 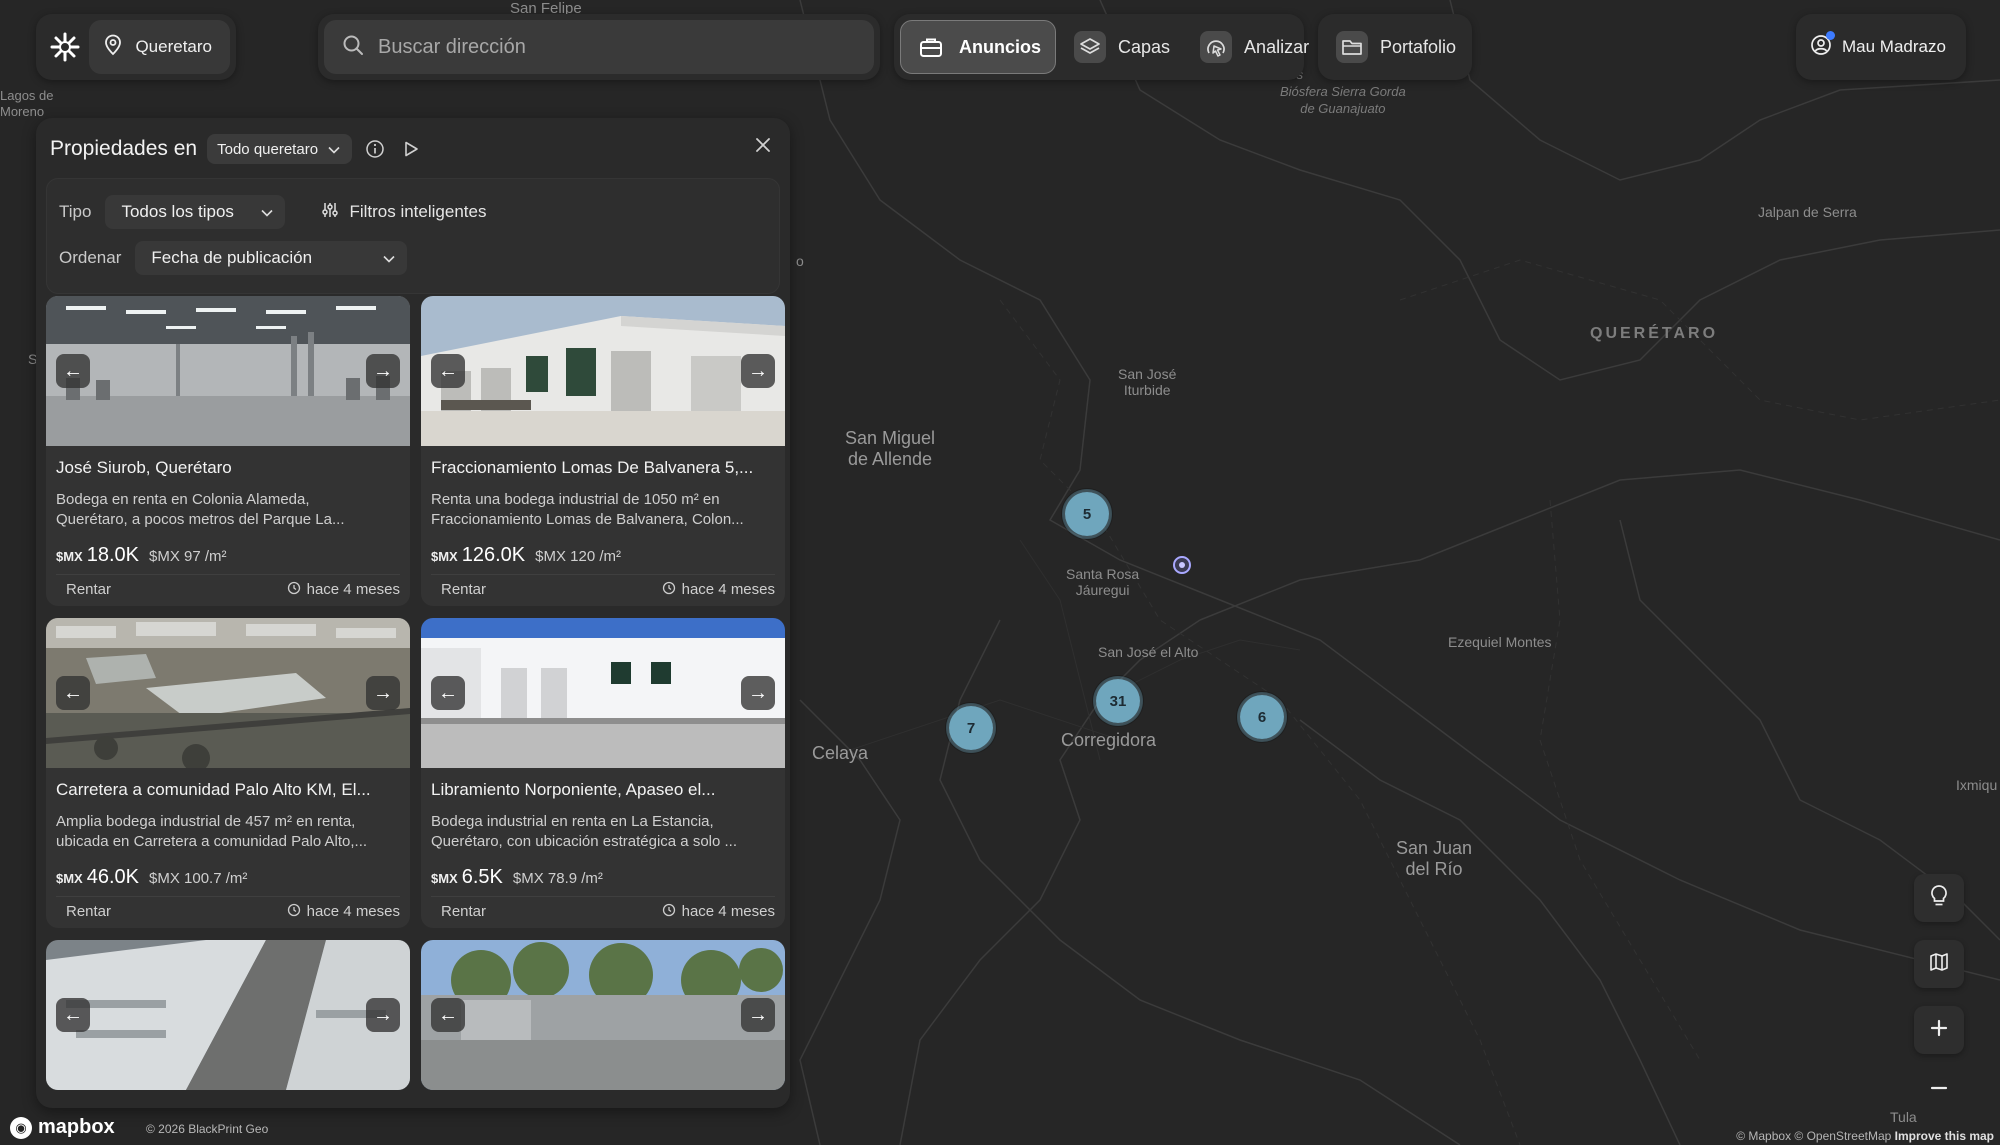 I want to click on property-price: $MX 126.0K $MX 120 /m², so click(x=526, y=555).